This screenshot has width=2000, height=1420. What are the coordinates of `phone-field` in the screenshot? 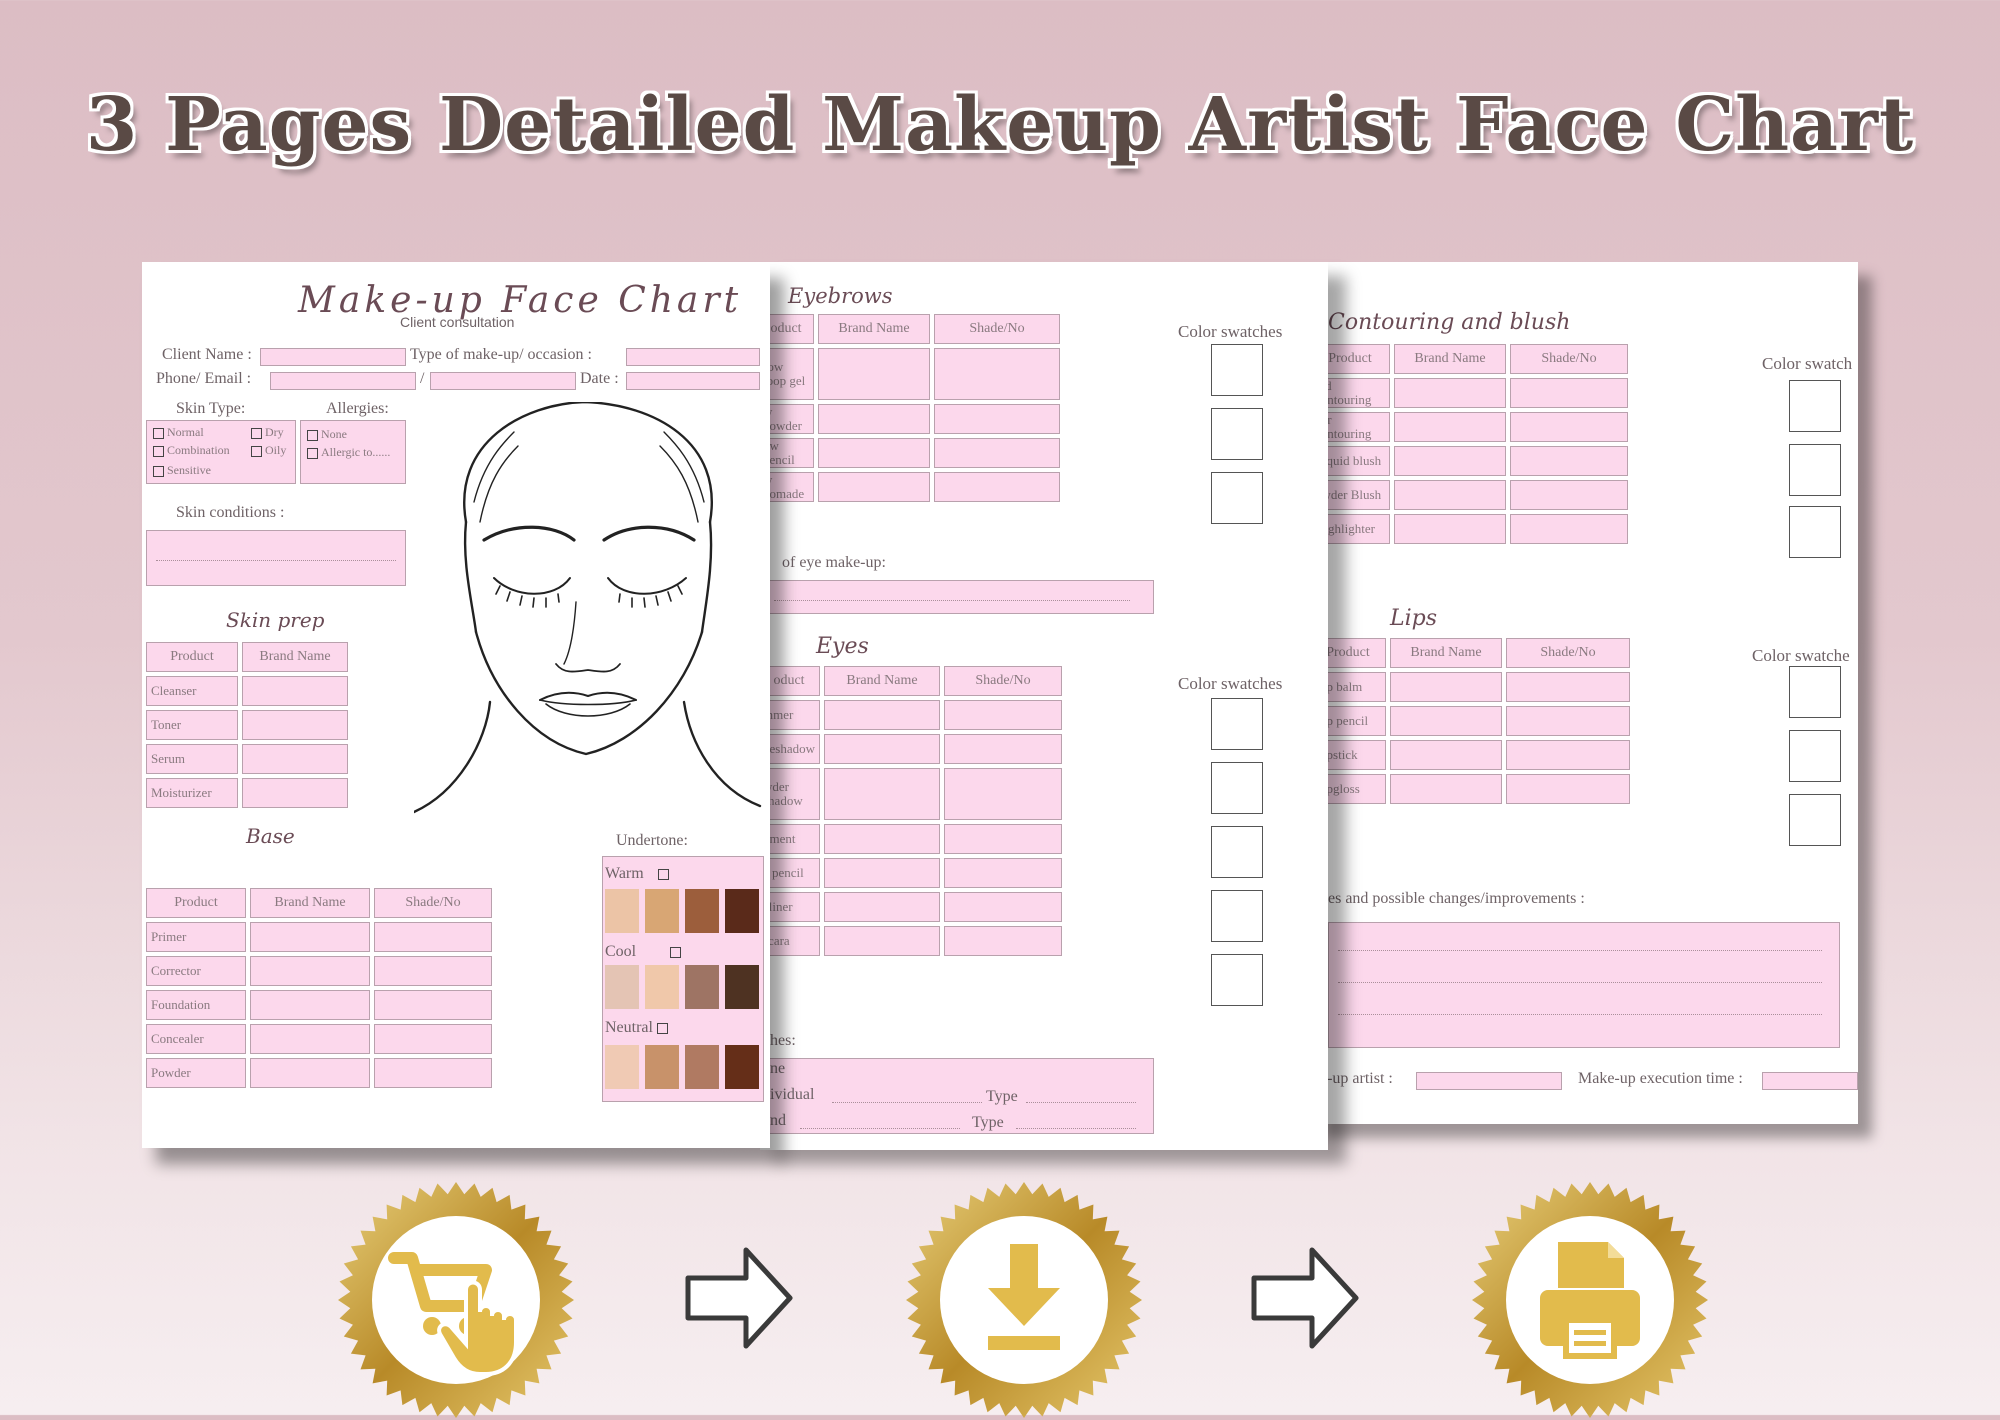 It's located at (343, 381).